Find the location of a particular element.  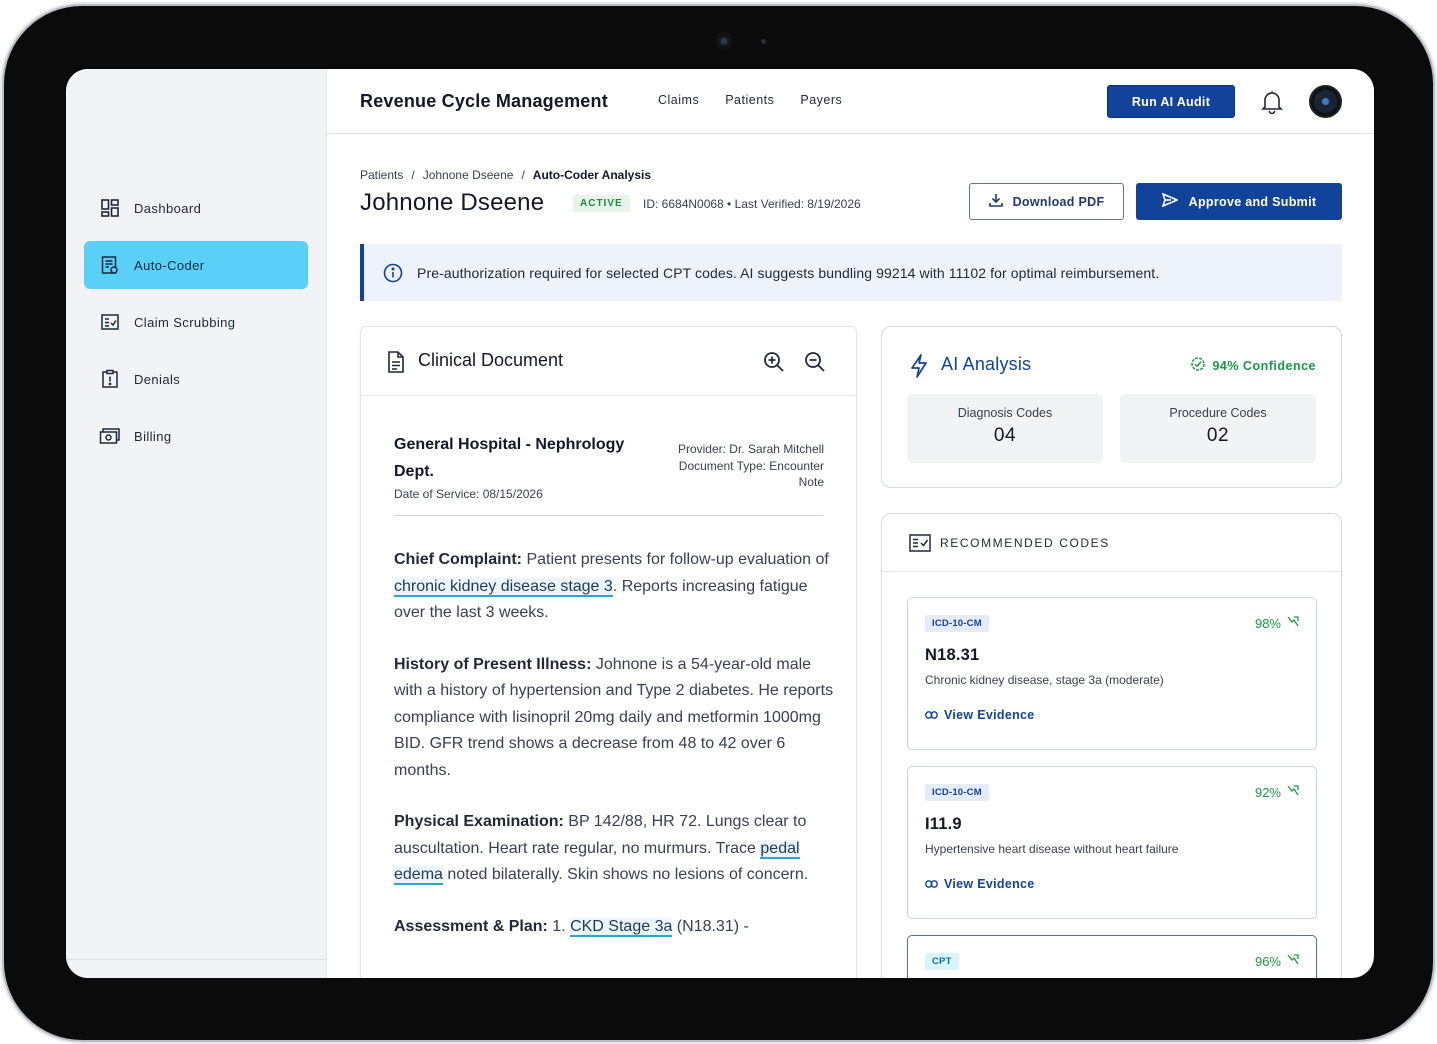

breadcrumb-patients: Patients is located at coordinates (381, 175).